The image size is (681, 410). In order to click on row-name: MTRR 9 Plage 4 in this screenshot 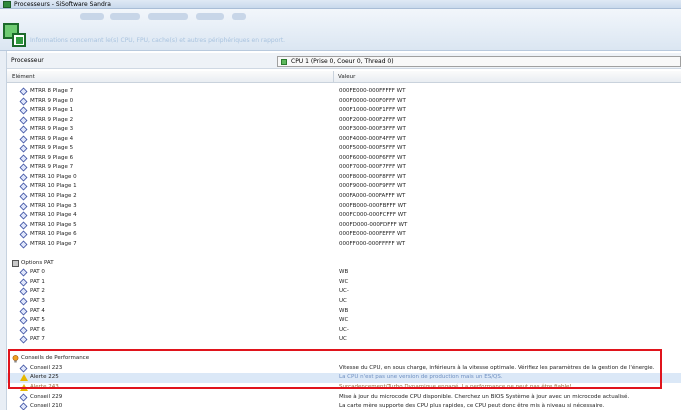, I will do `click(52, 138)`.